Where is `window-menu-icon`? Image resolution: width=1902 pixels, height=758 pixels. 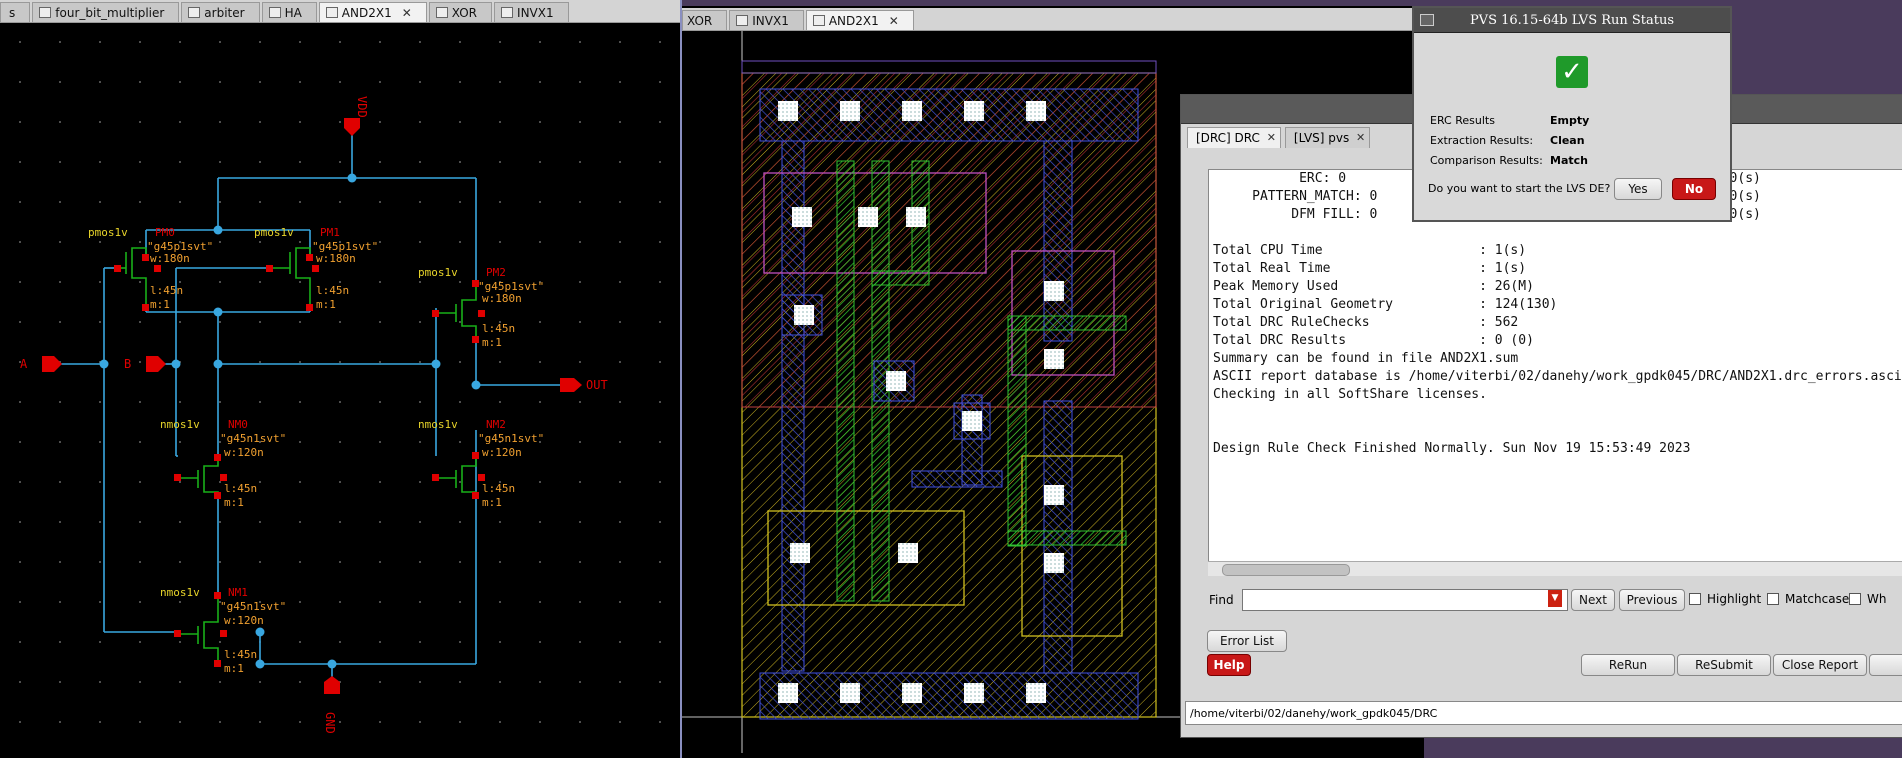
window-menu-icon is located at coordinates (1427, 20).